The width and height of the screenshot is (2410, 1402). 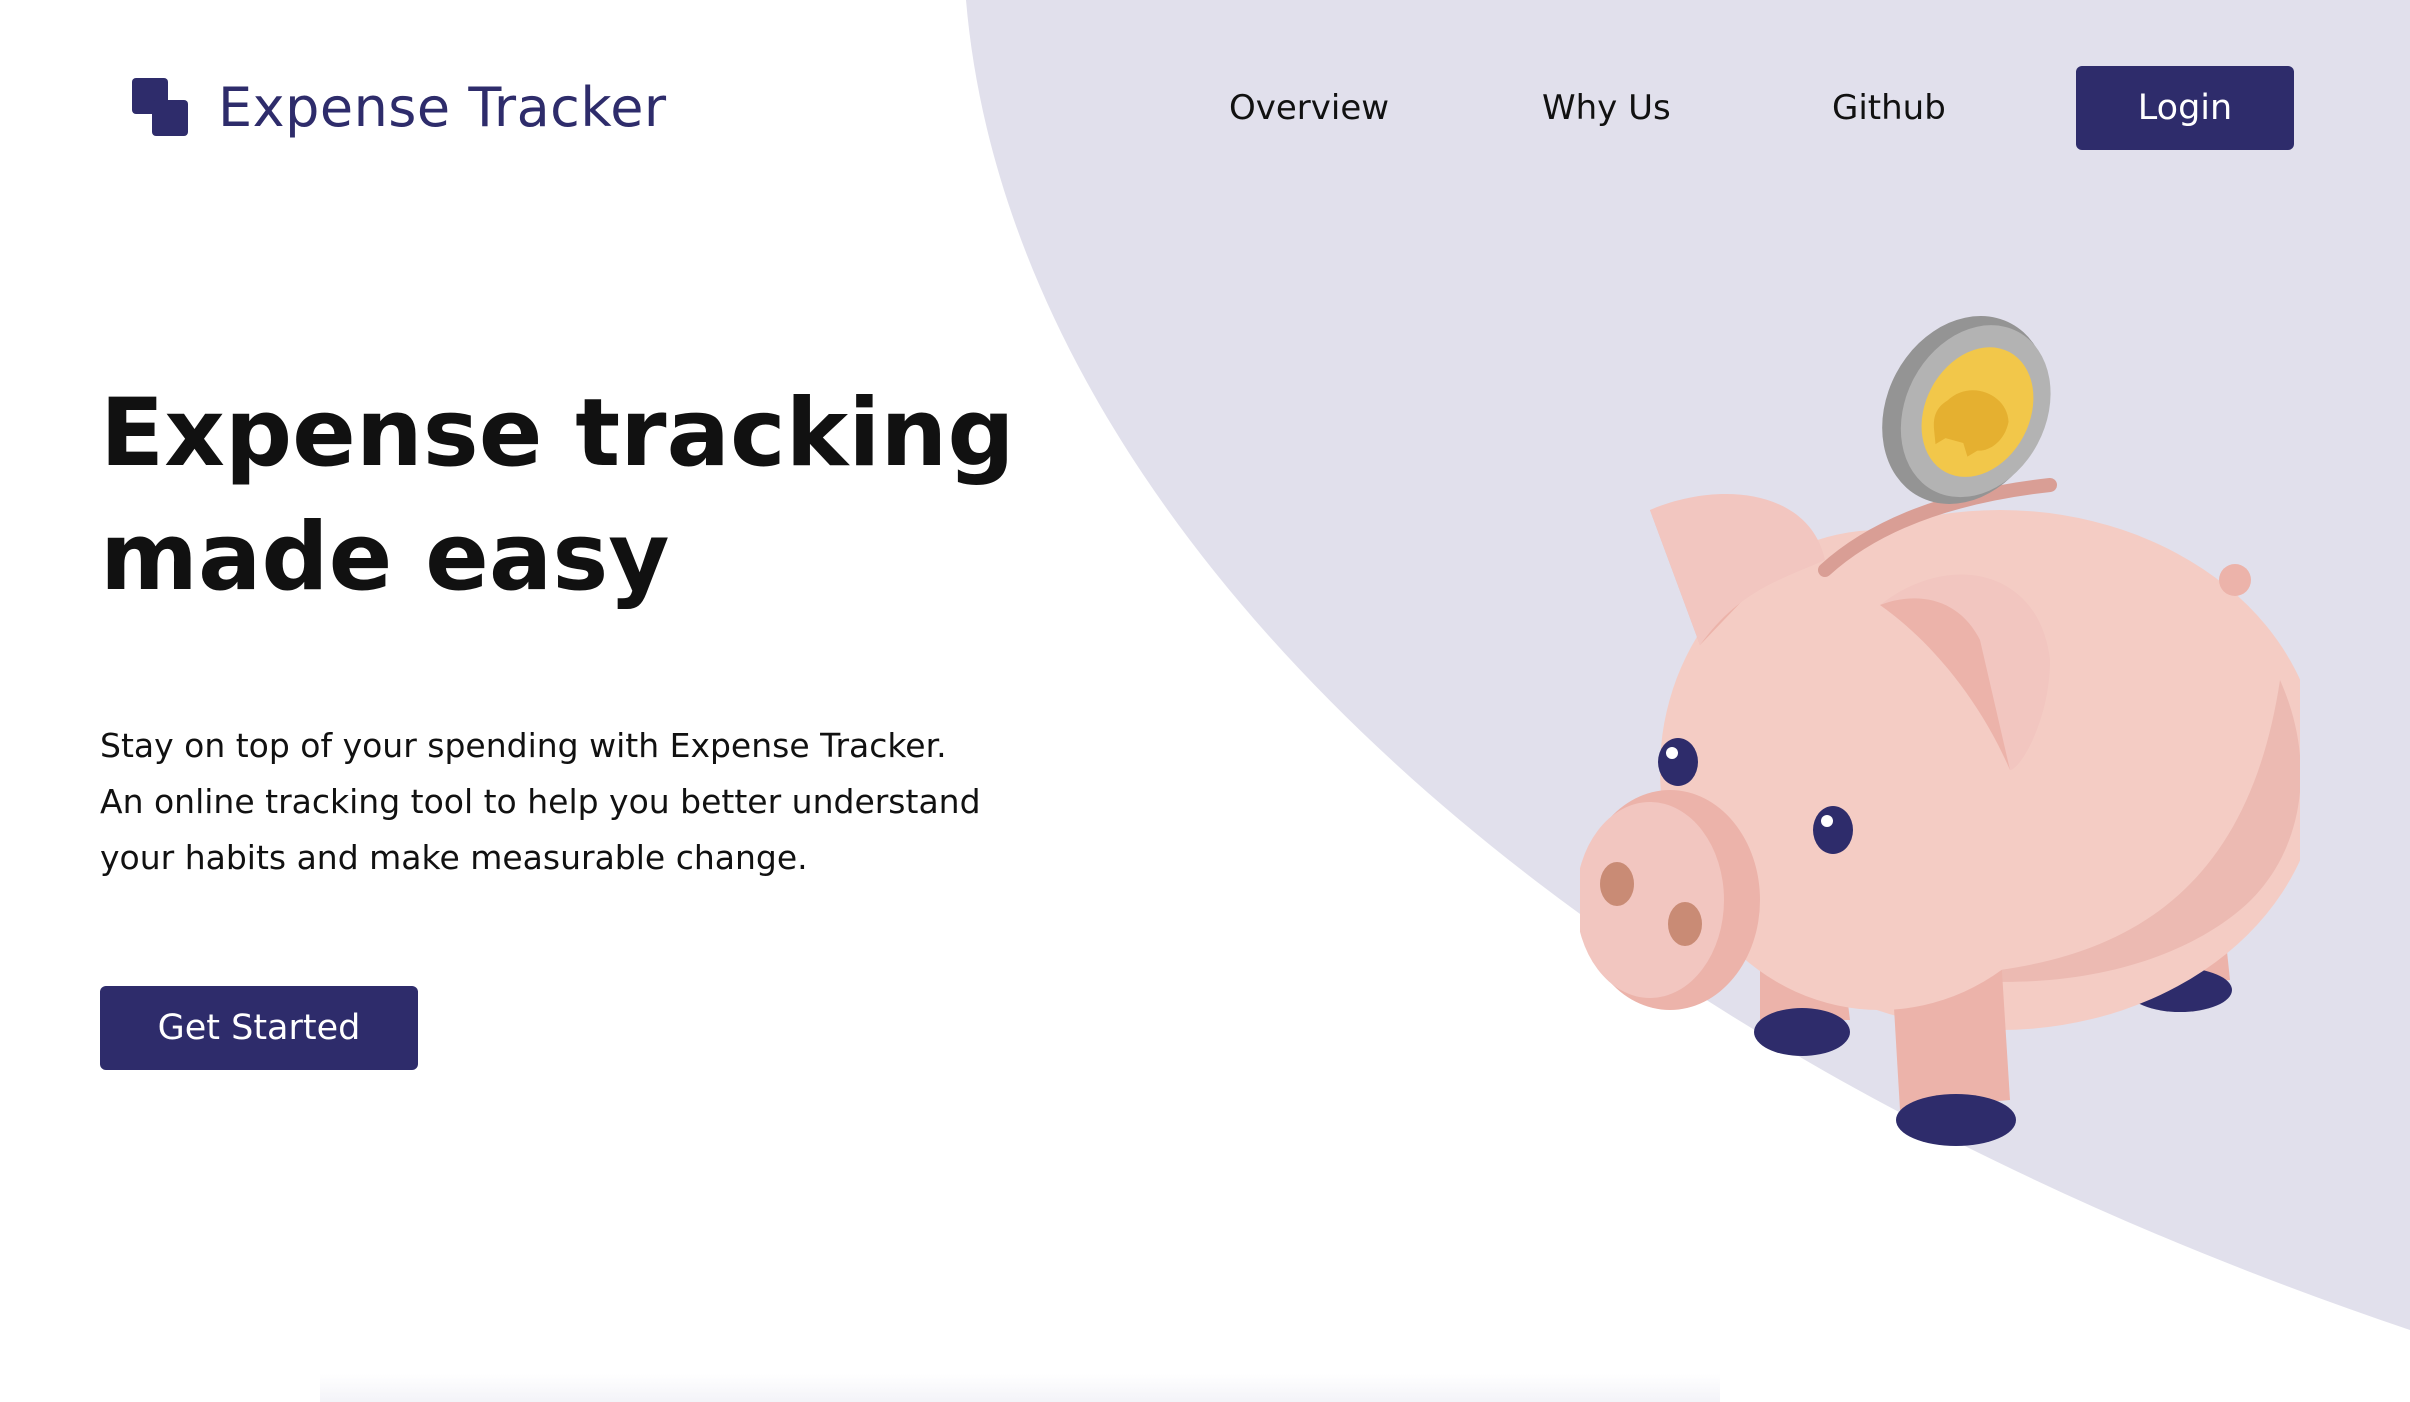 I want to click on bottom-shadow, so click(x=1020, y=1388).